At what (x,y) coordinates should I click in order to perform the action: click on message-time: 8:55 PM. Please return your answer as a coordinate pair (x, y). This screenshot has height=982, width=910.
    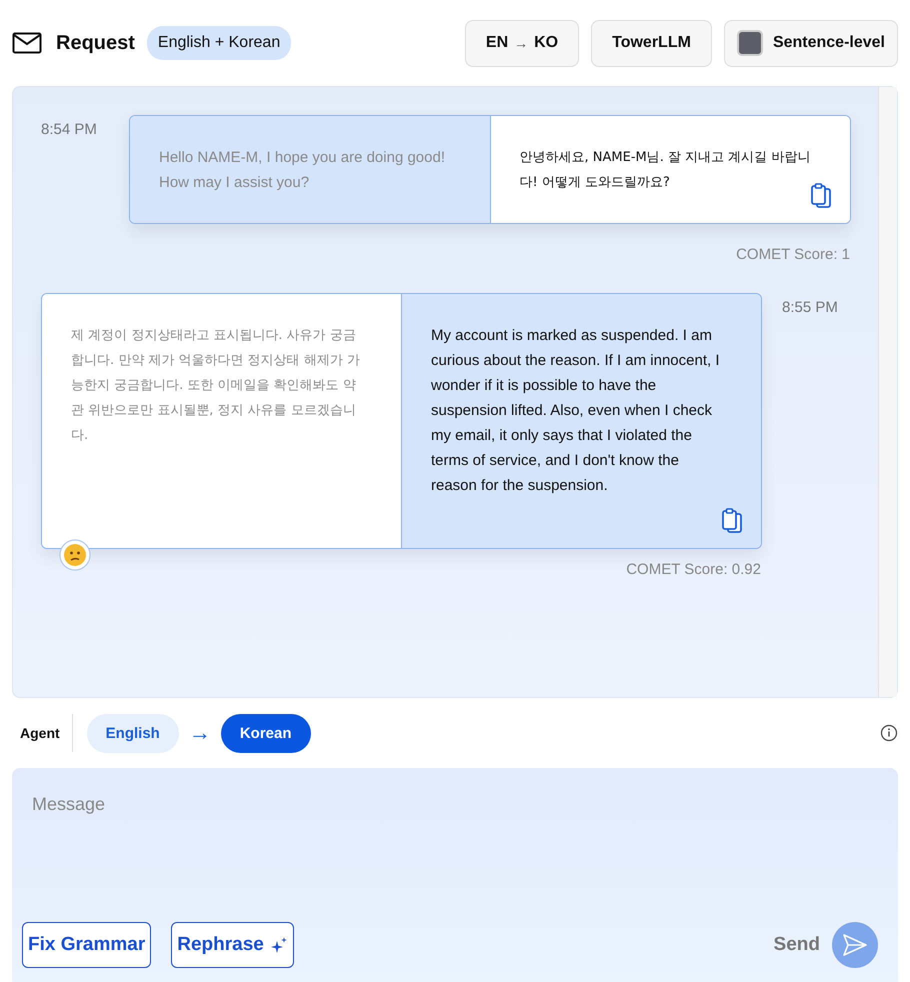
    Looking at the image, I should click on (810, 307).